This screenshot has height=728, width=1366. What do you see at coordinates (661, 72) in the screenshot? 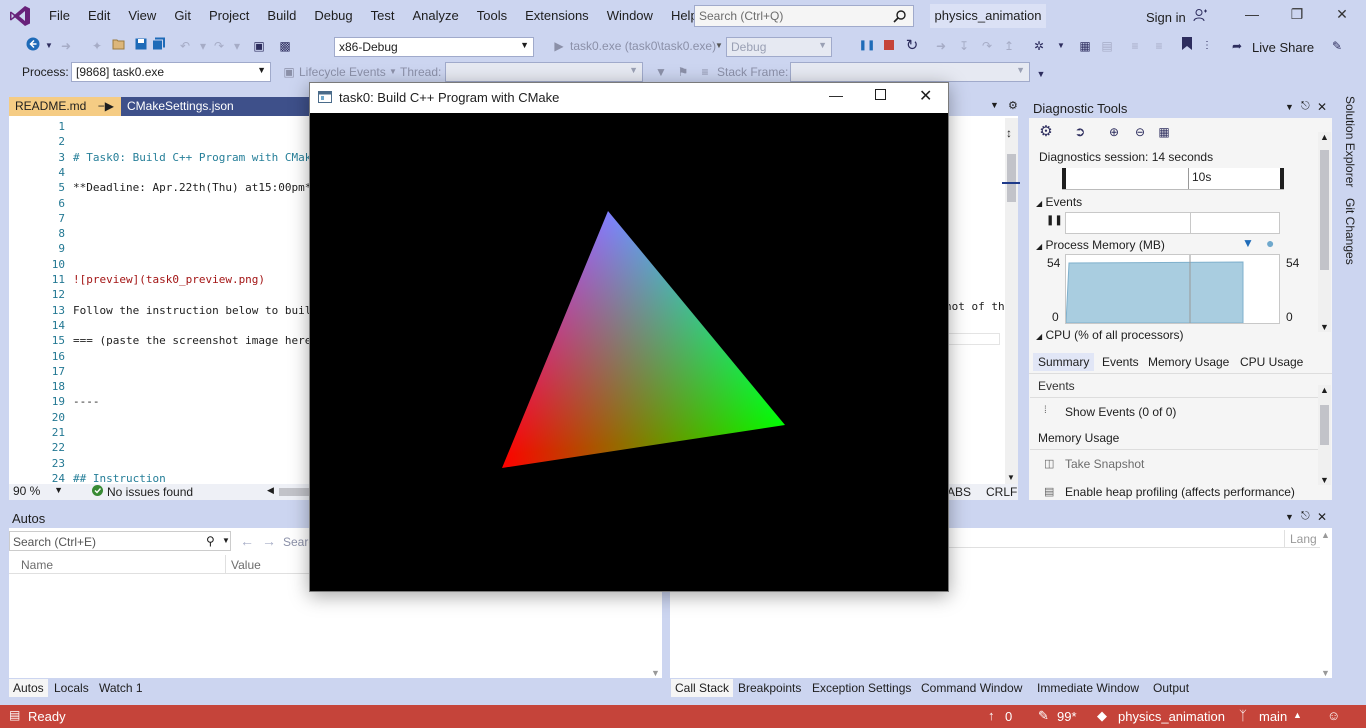
I see `filter-icon: ▼` at bounding box center [661, 72].